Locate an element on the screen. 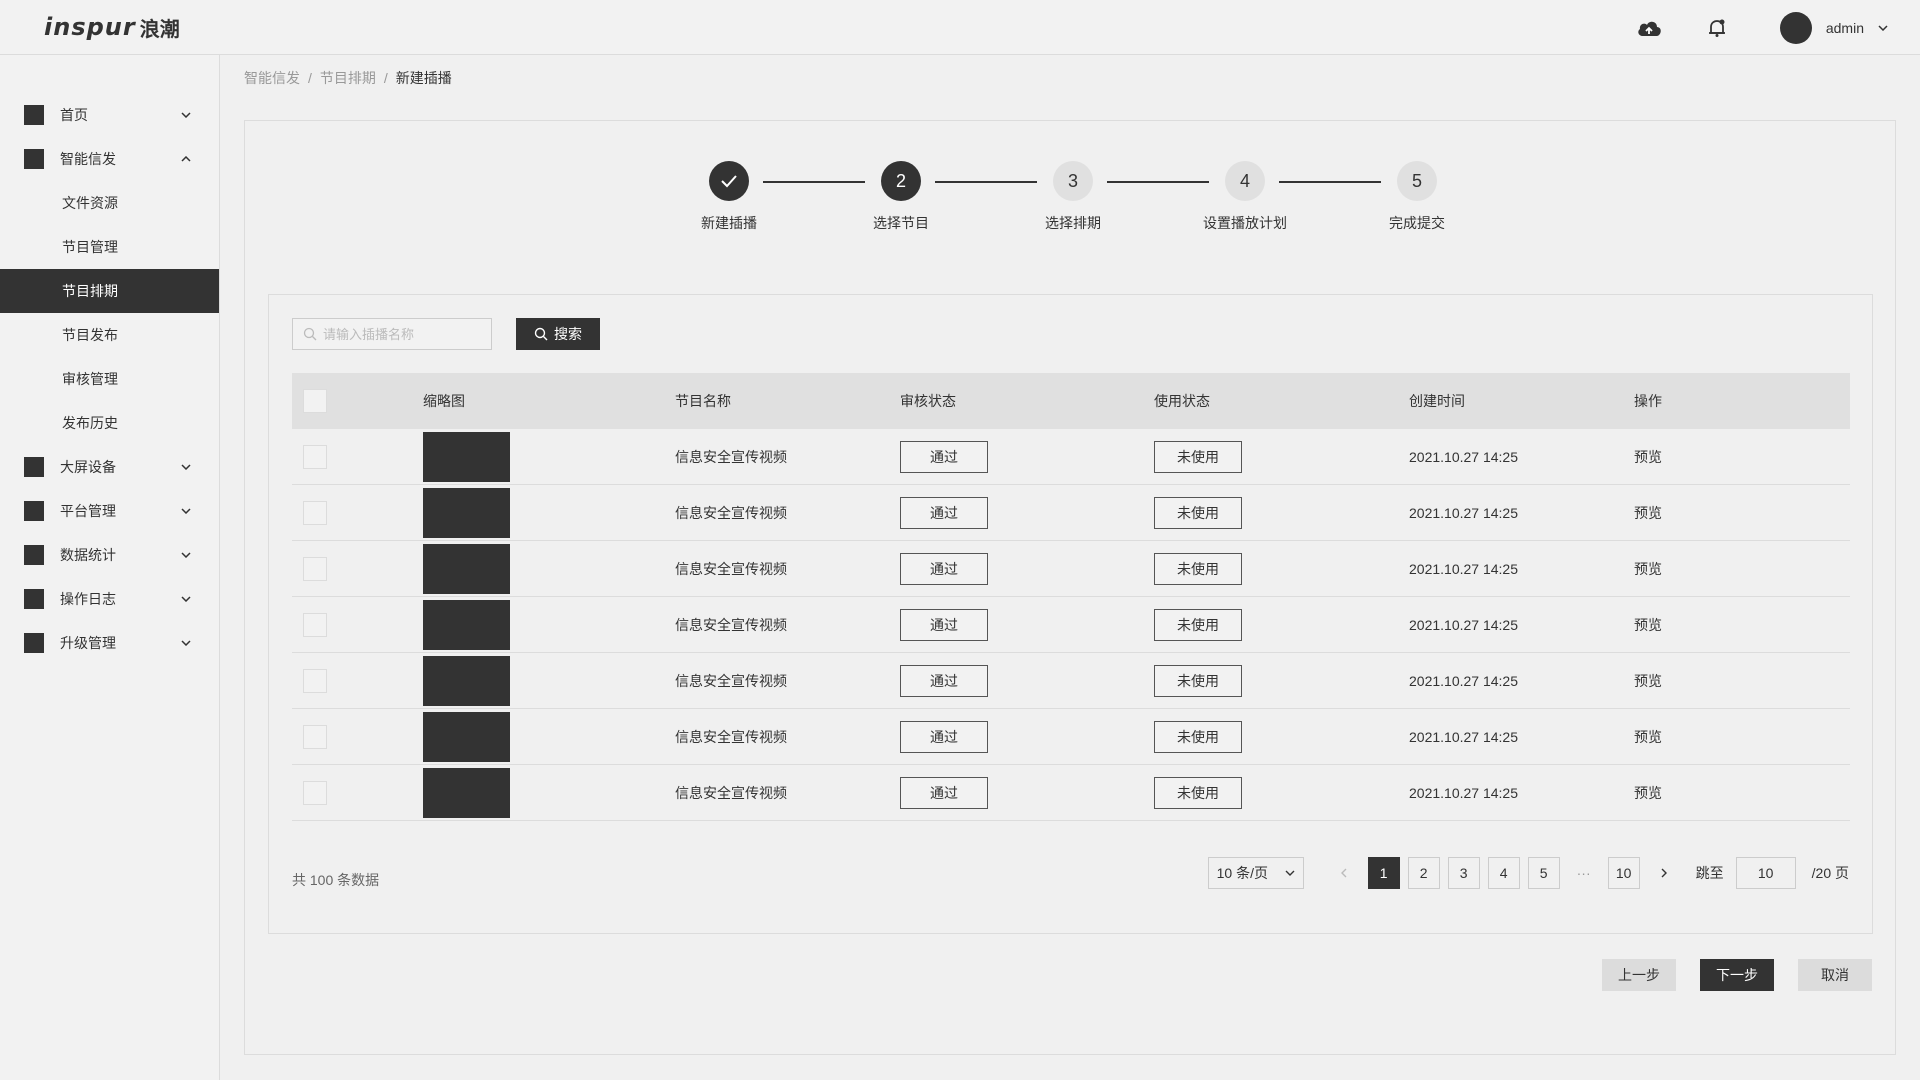 The width and height of the screenshot is (1920, 1080). breadcrumb-item: 智能信发 is located at coordinates (272, 78).